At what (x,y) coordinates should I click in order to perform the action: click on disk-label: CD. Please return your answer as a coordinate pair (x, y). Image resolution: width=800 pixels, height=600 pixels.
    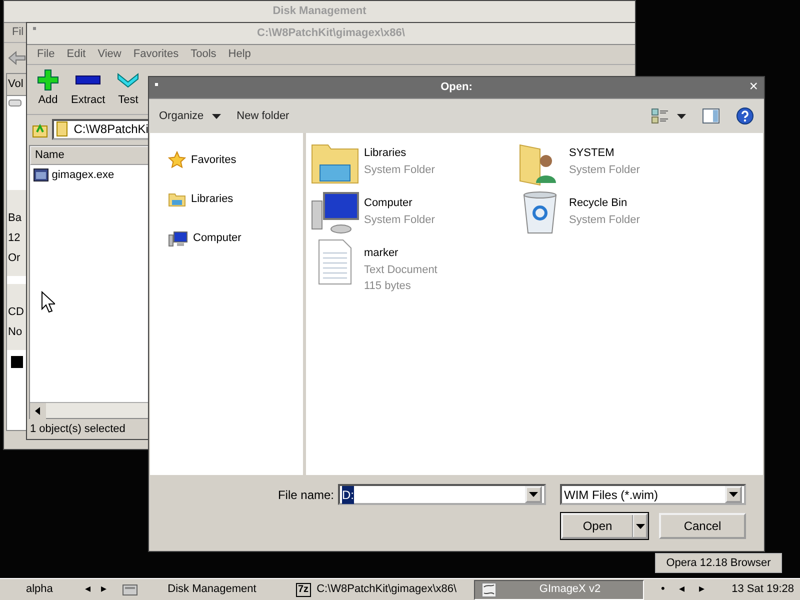
    Looking at the image, I should click on (16, 312).